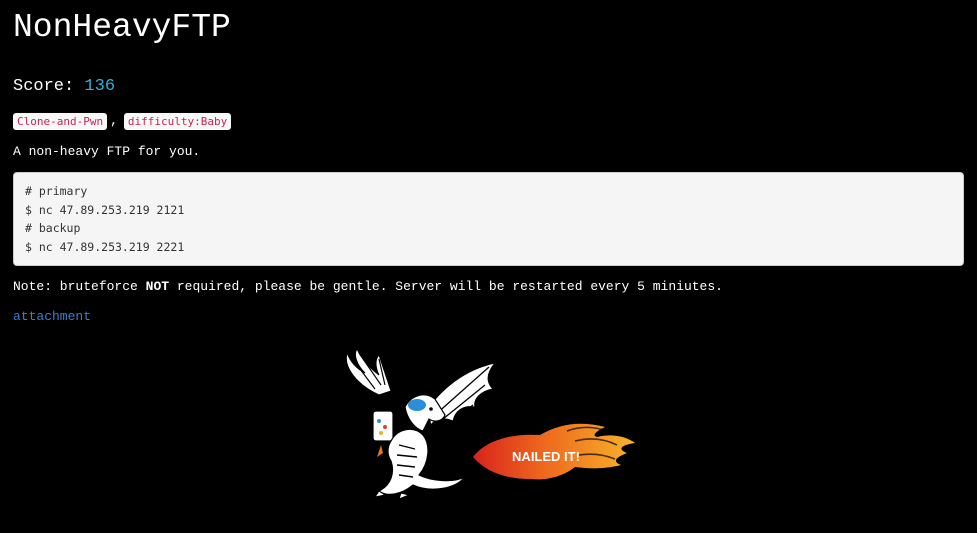 The width and height of the screenshot is (977, 533). What do you see at coordinates (488, 121) in the screenshot?
I see `tag-list: Clone-and-Pwn, difficulty:Baby` at bounding box center [488, 121].